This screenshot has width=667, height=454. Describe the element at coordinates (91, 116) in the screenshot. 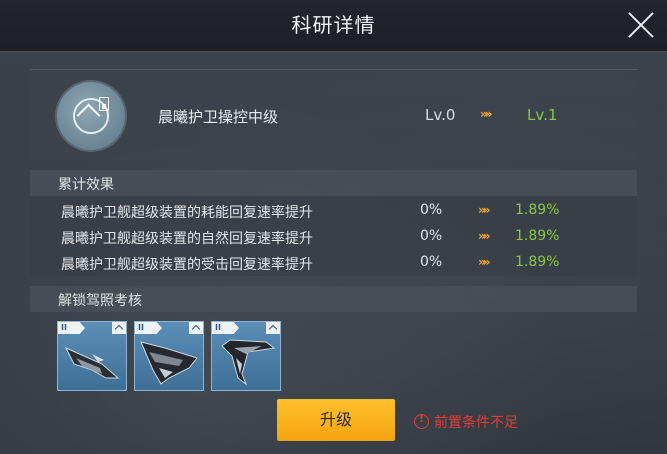

I see `research-skill-icon` at that location.